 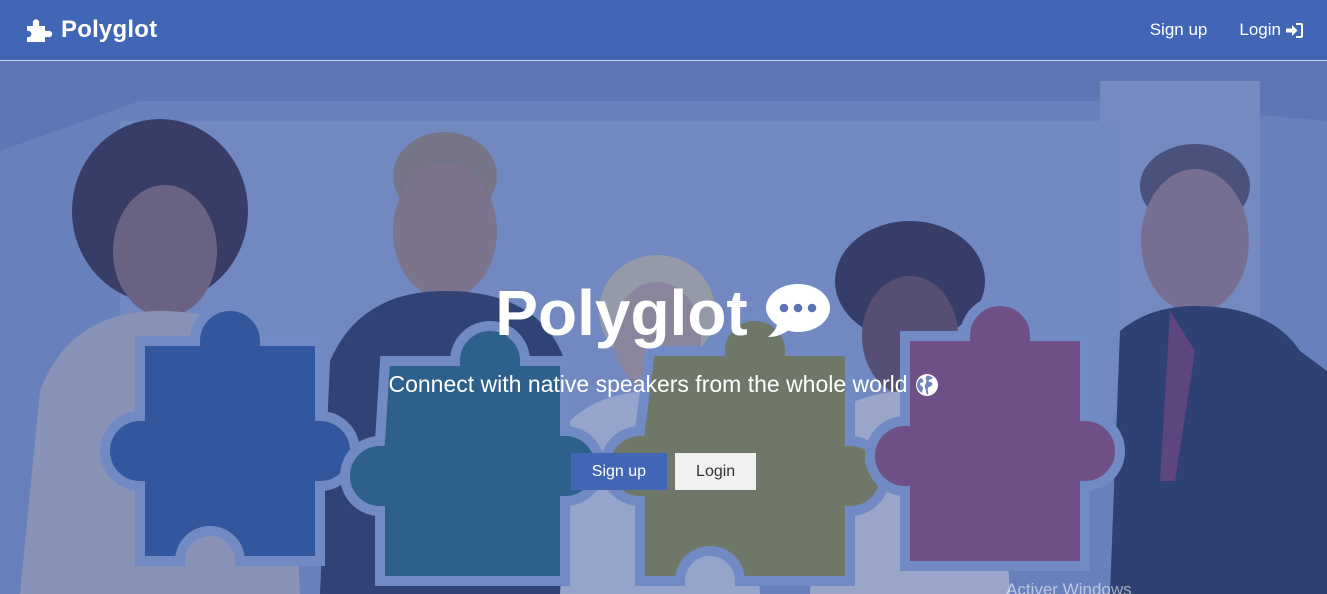 I want to click on hero-title: Polyglot, so click(x=621, y=313).